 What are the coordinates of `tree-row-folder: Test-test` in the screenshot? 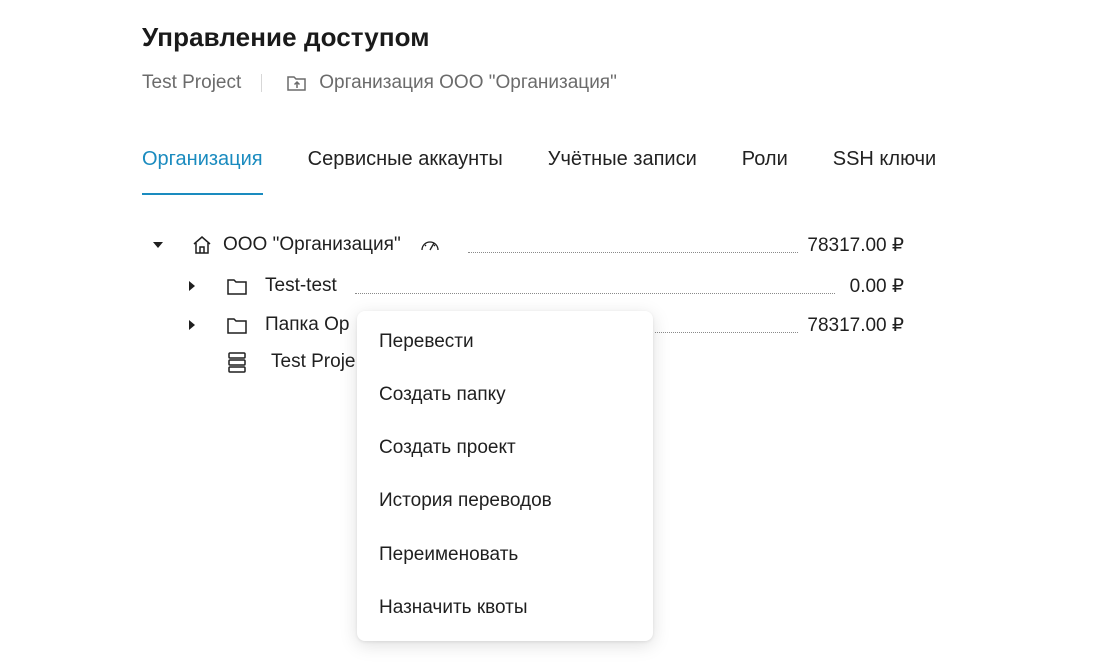 It's located at (261, 286).